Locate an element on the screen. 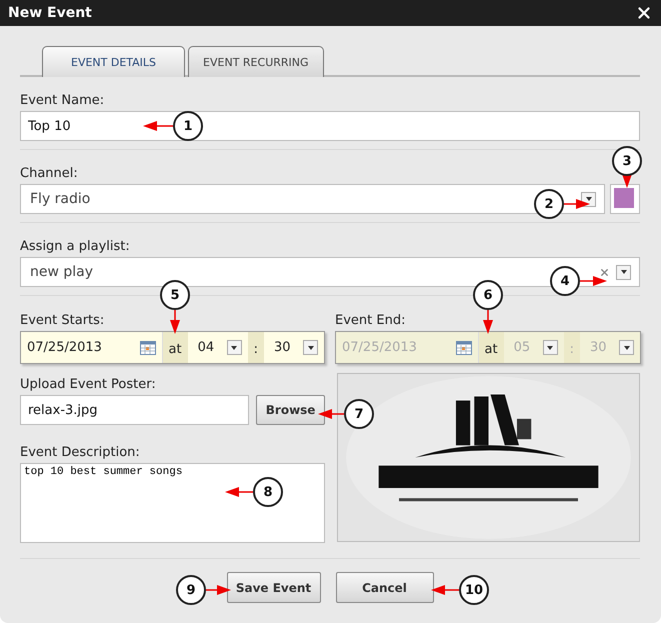  cancel-button: Cancel is located at coordinates (385, 587).